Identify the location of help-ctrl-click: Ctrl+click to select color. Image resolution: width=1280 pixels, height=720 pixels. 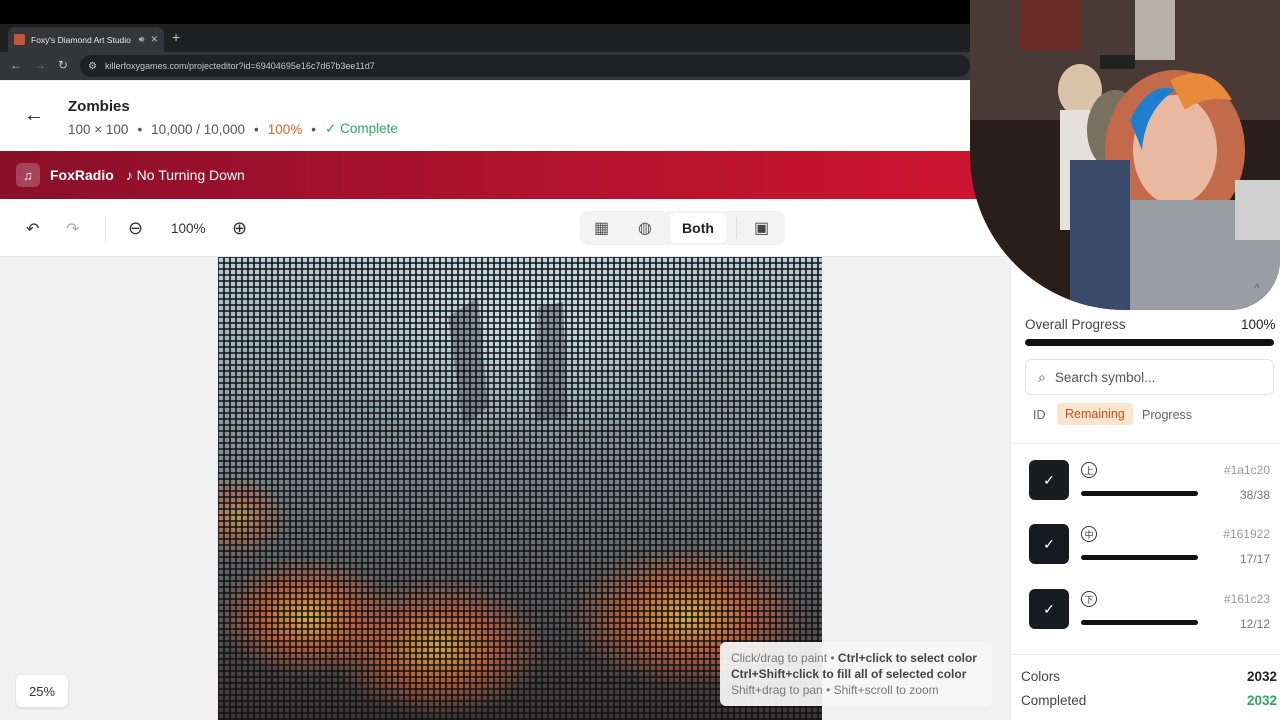
(907, 658).